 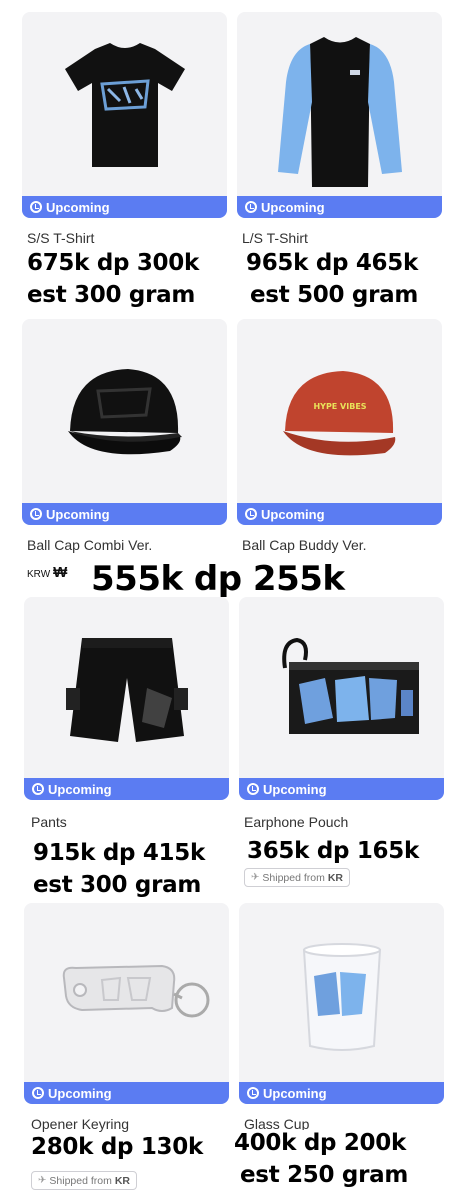 I want to click on product-price: 365k dp 165k, so click(x=333, y=851).